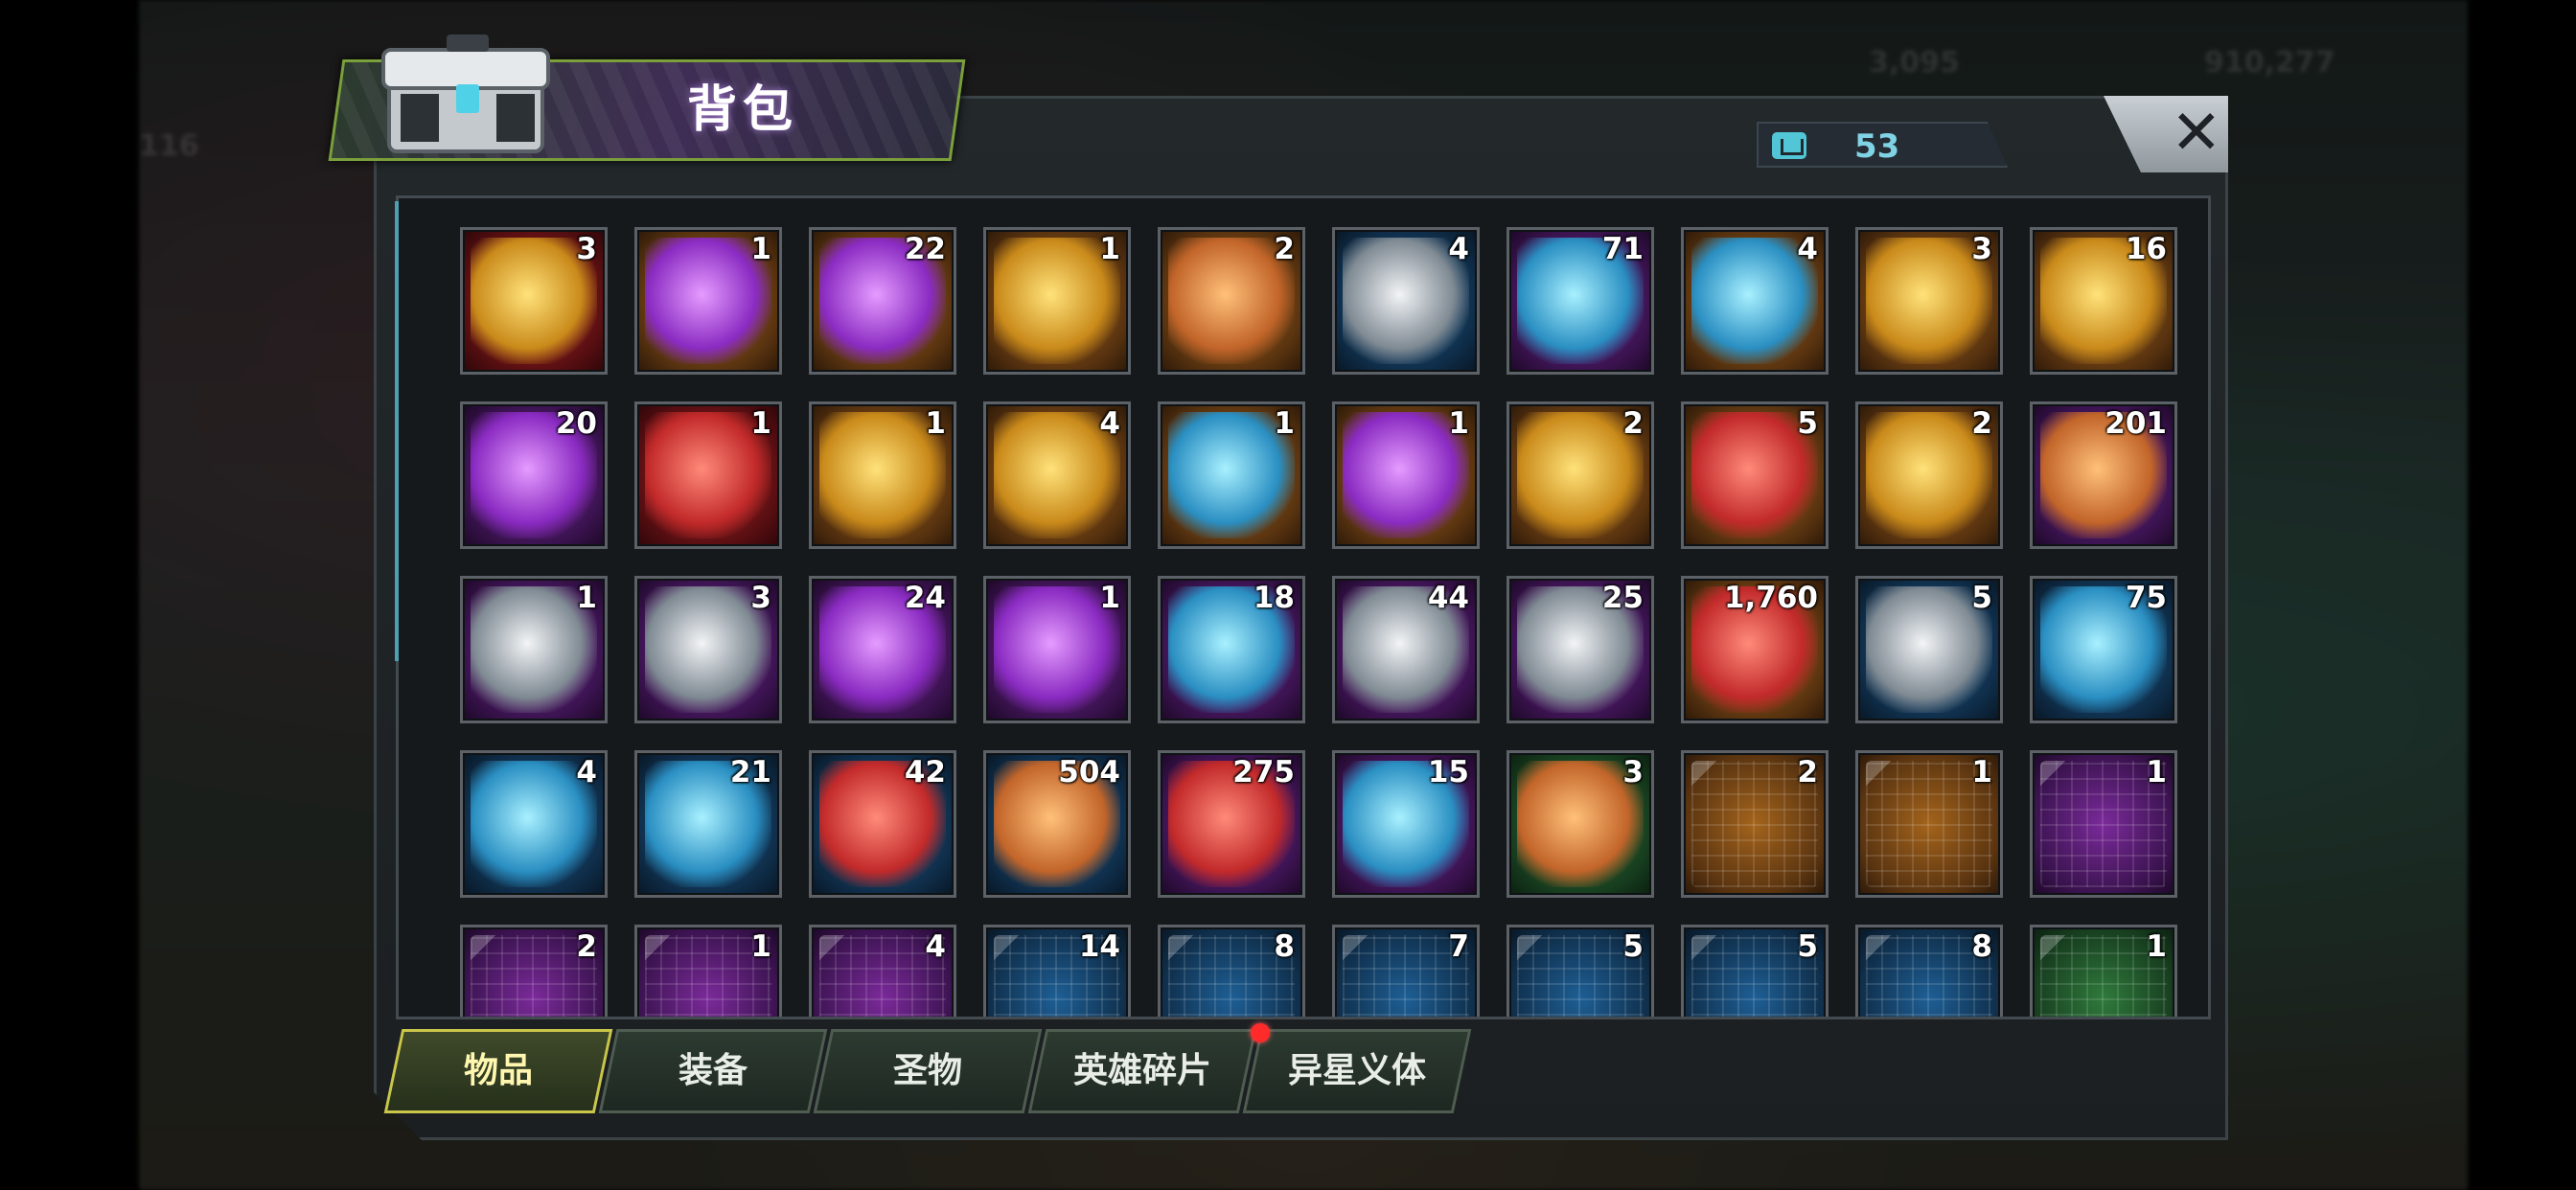  Describe the element at coordinates (1406, 650) in the screenshot. I see `item-slot: 44` at that location.